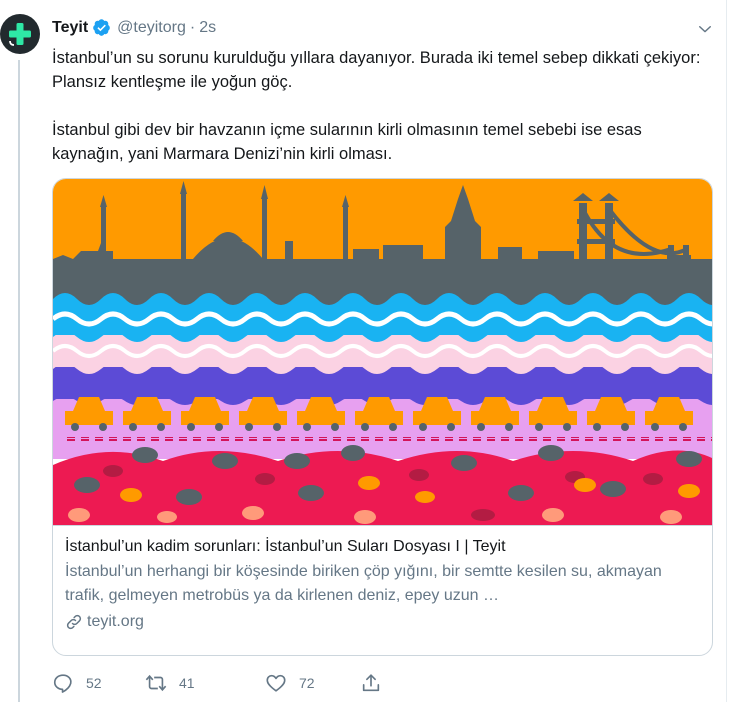  I want to click on tweet-actions: 52 41 72, so click(217, 683).